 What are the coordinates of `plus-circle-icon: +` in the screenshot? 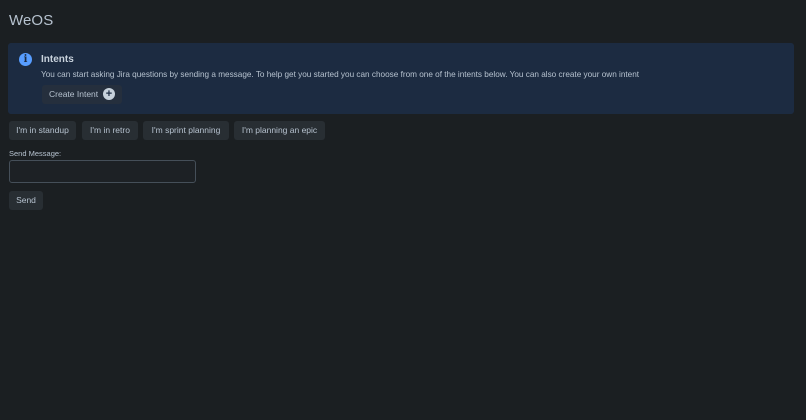 It's located at (109, 94).